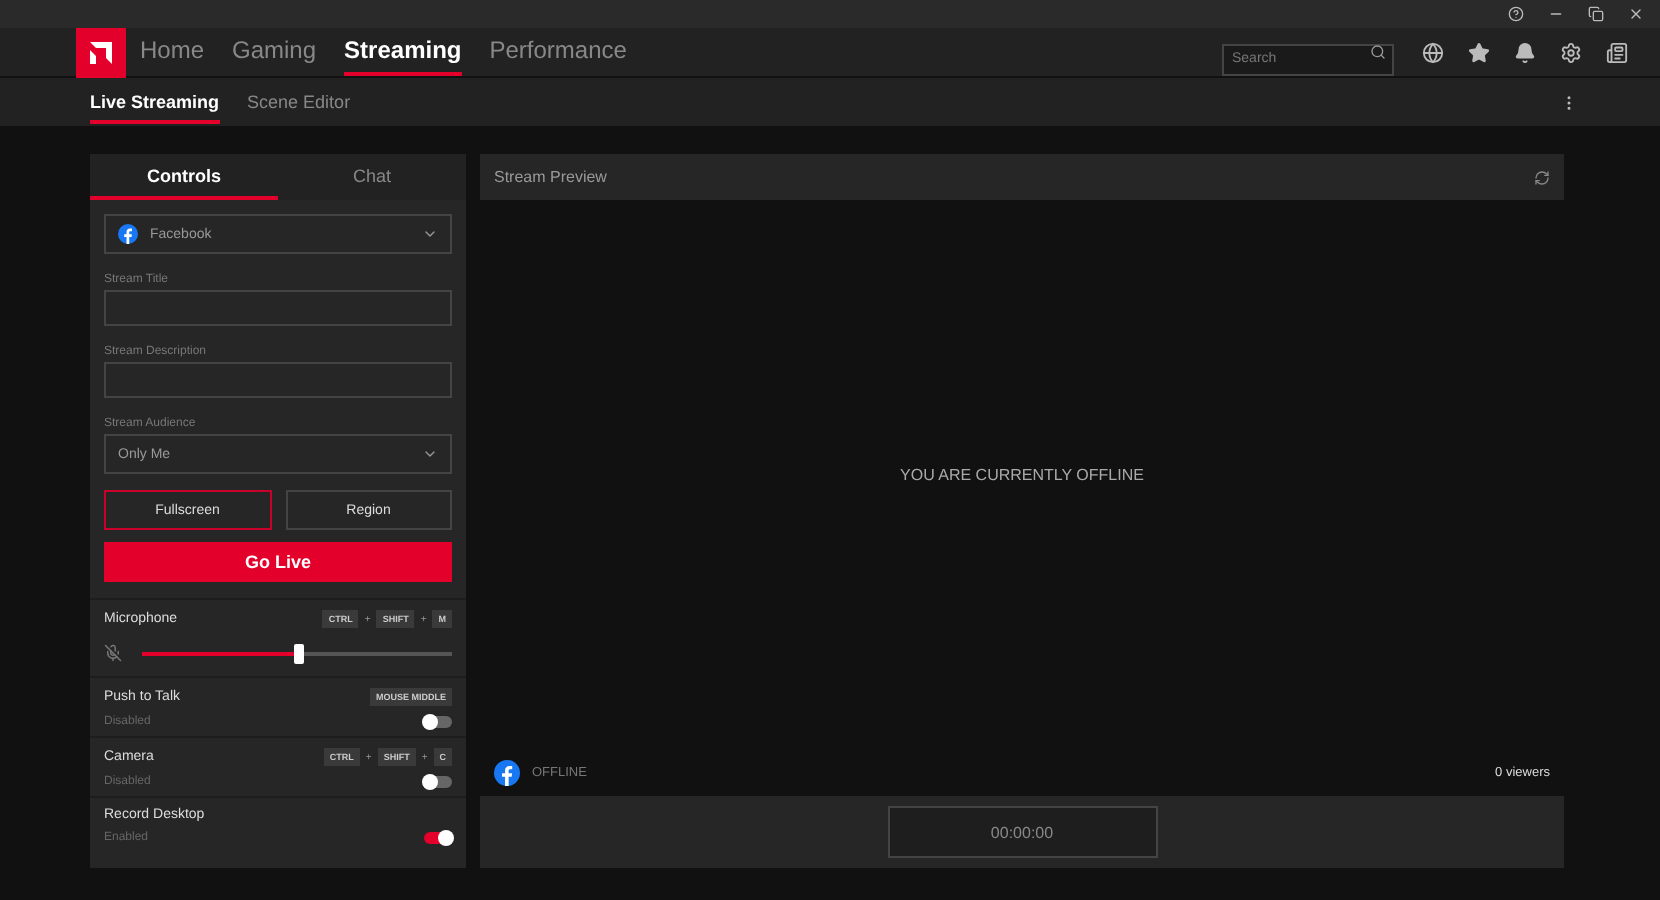 This screenshot has width=1660, height=900. What do you see at coordinates (1542, 177) in the screenshot?
I see `refresh-icon` at bounding box center [1542, 177].